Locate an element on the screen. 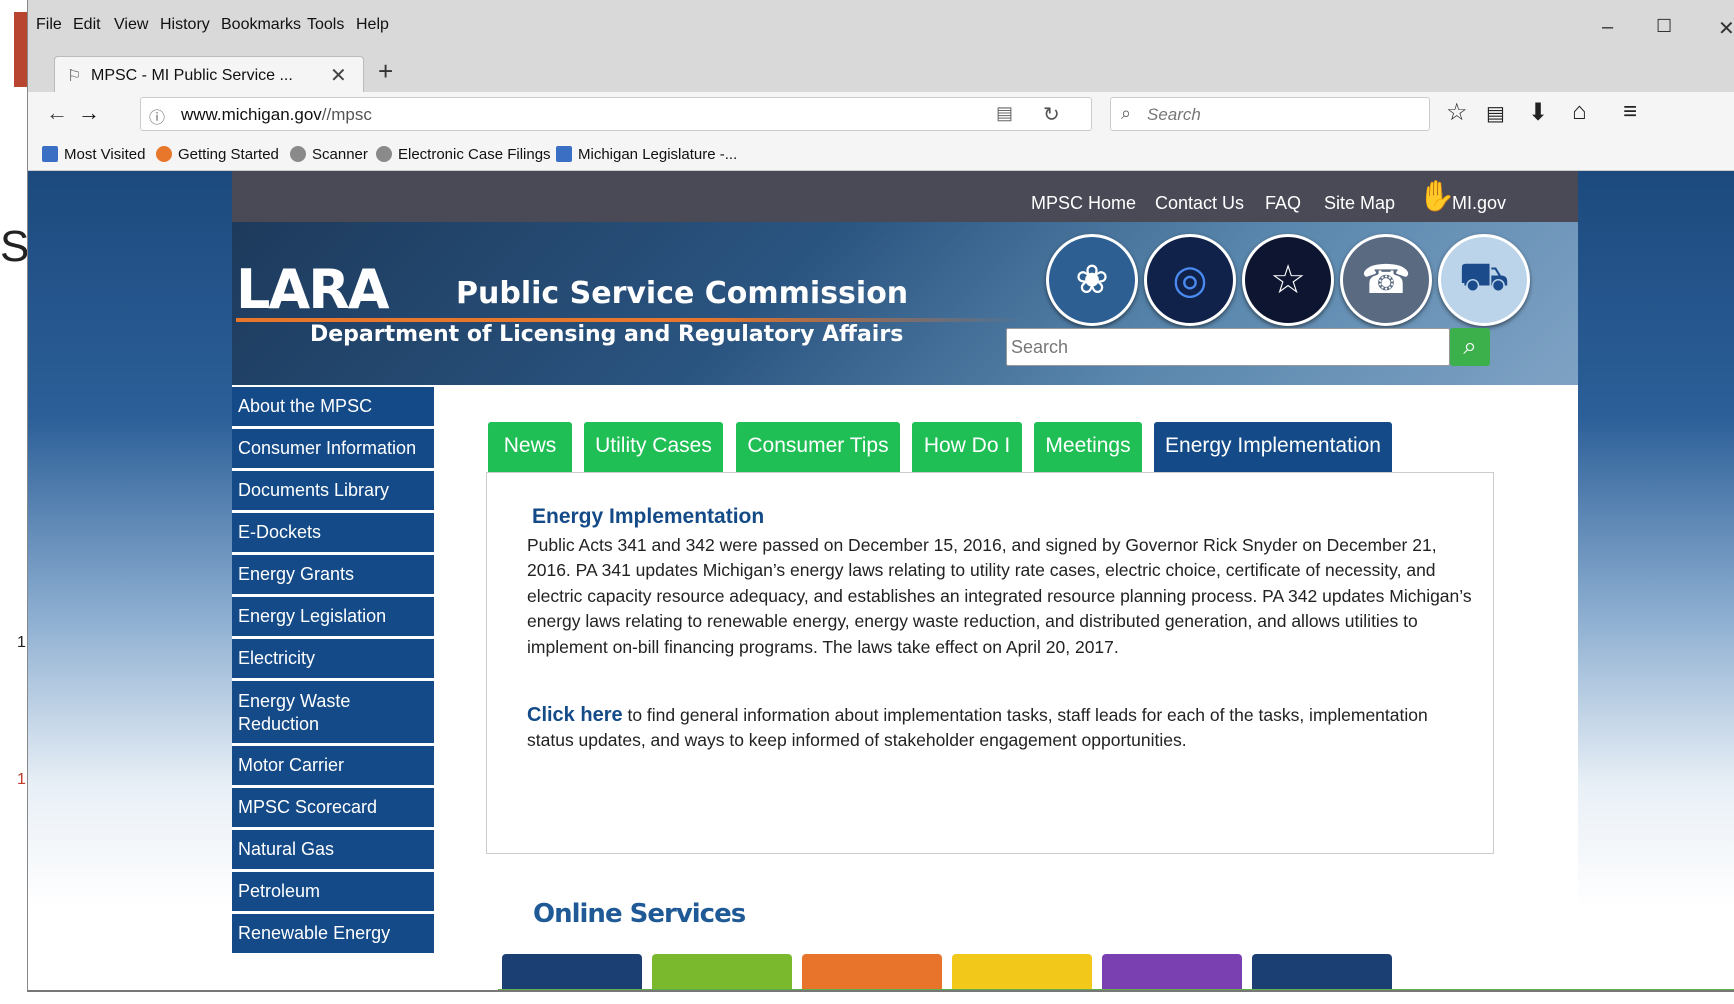 The width and height of the screenshot is (1734, 1004). side-nav-petroleum: Petroleum is located at coordinates (333, 893).